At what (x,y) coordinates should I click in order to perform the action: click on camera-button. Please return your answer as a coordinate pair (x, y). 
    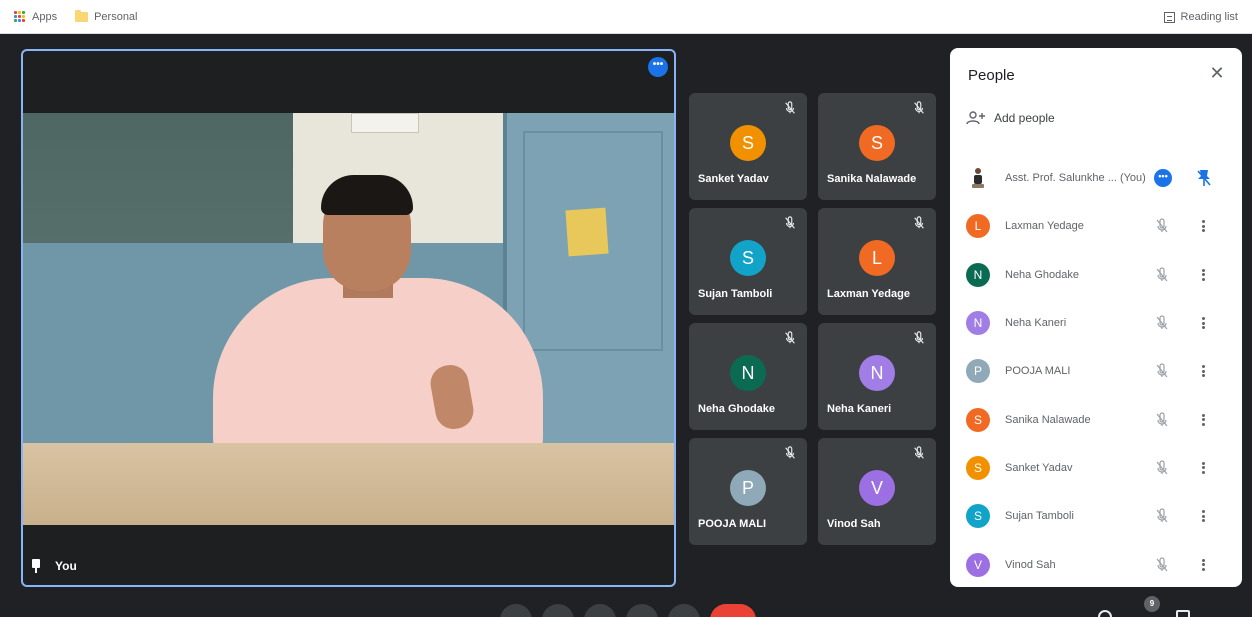
    Looking at the image, I should click on (558, 610).